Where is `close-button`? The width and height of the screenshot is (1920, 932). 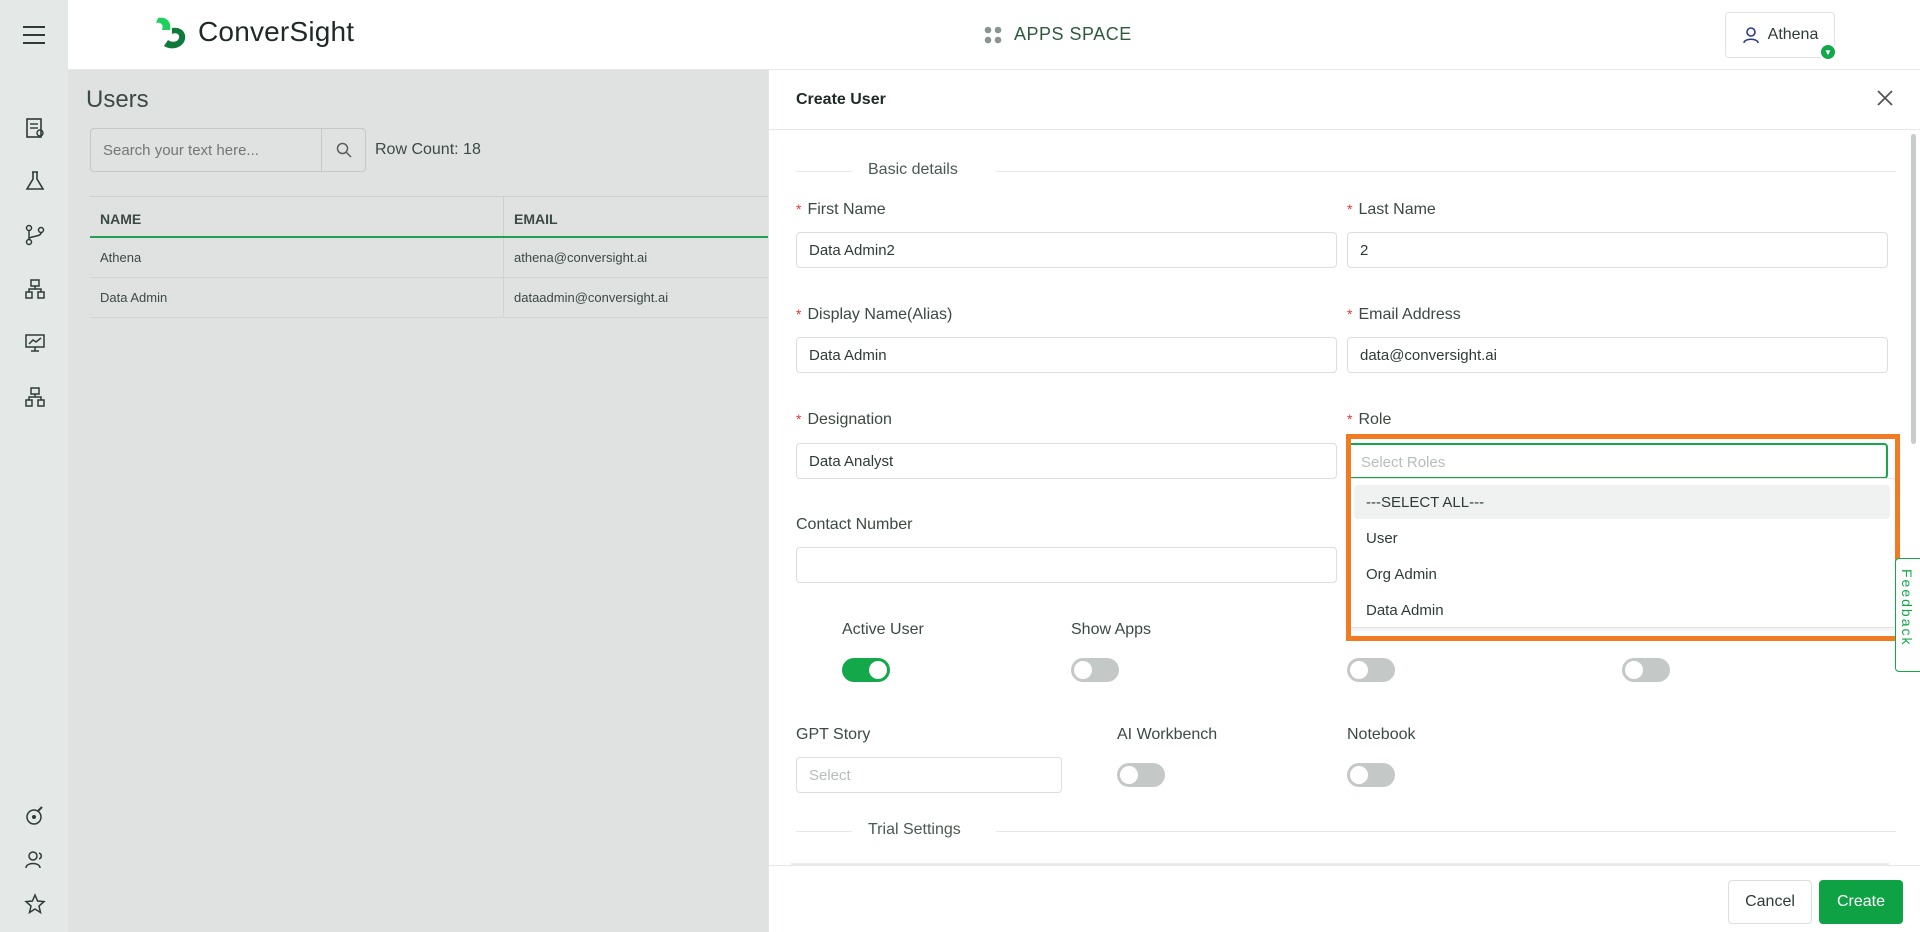
close-button is located at coordinates (1885, 98).